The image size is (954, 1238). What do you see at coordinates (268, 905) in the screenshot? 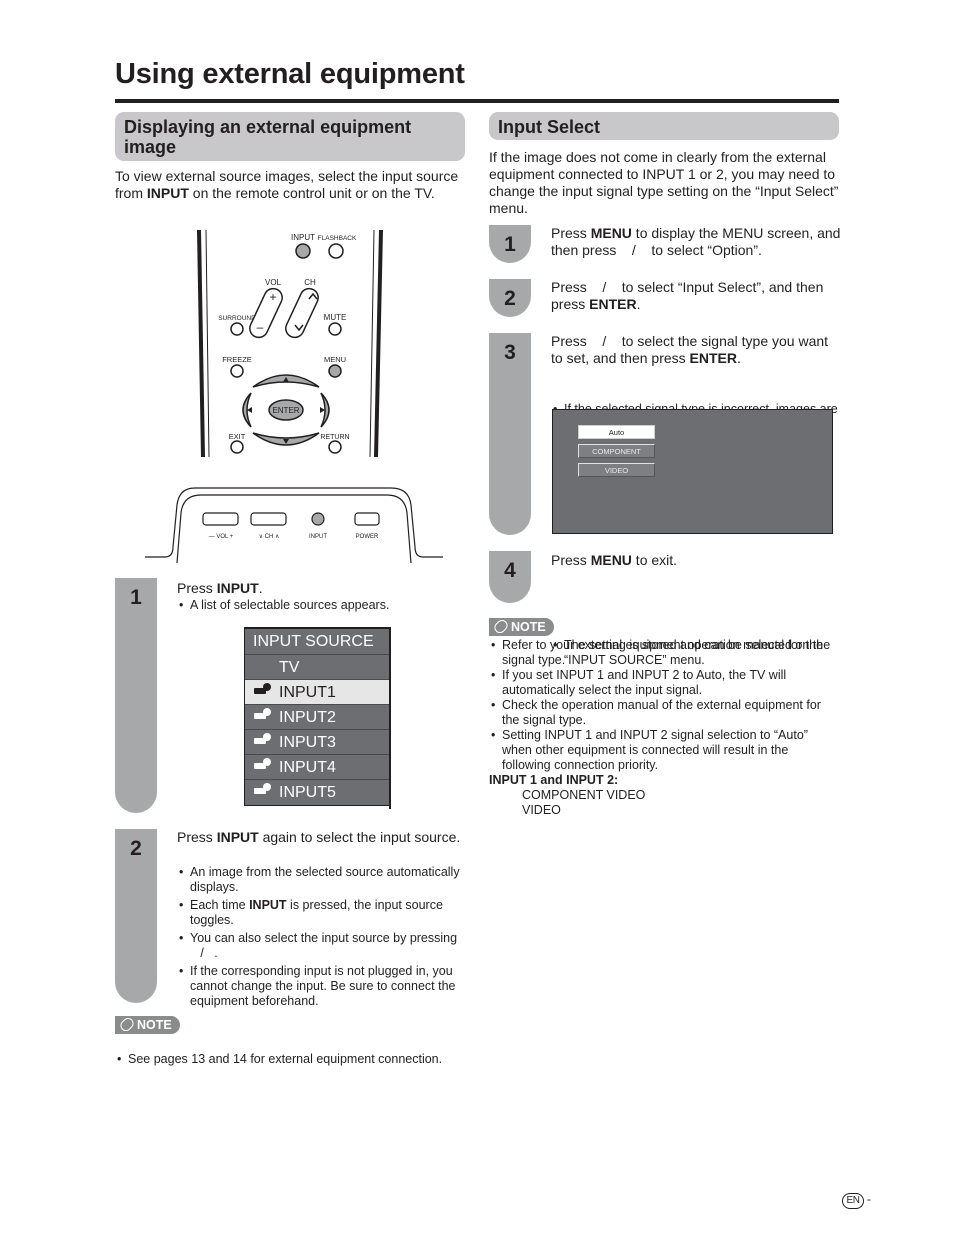
I see `bullet-bold: INPUT` at bounding box center [268, 905].